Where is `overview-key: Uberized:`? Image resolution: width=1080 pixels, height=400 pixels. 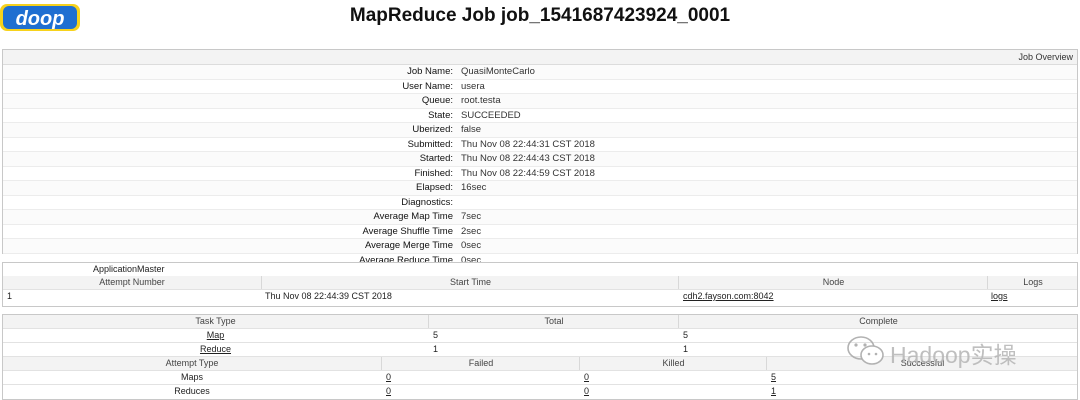 overview-key: Uberized: is located at coordinates (432, 129).